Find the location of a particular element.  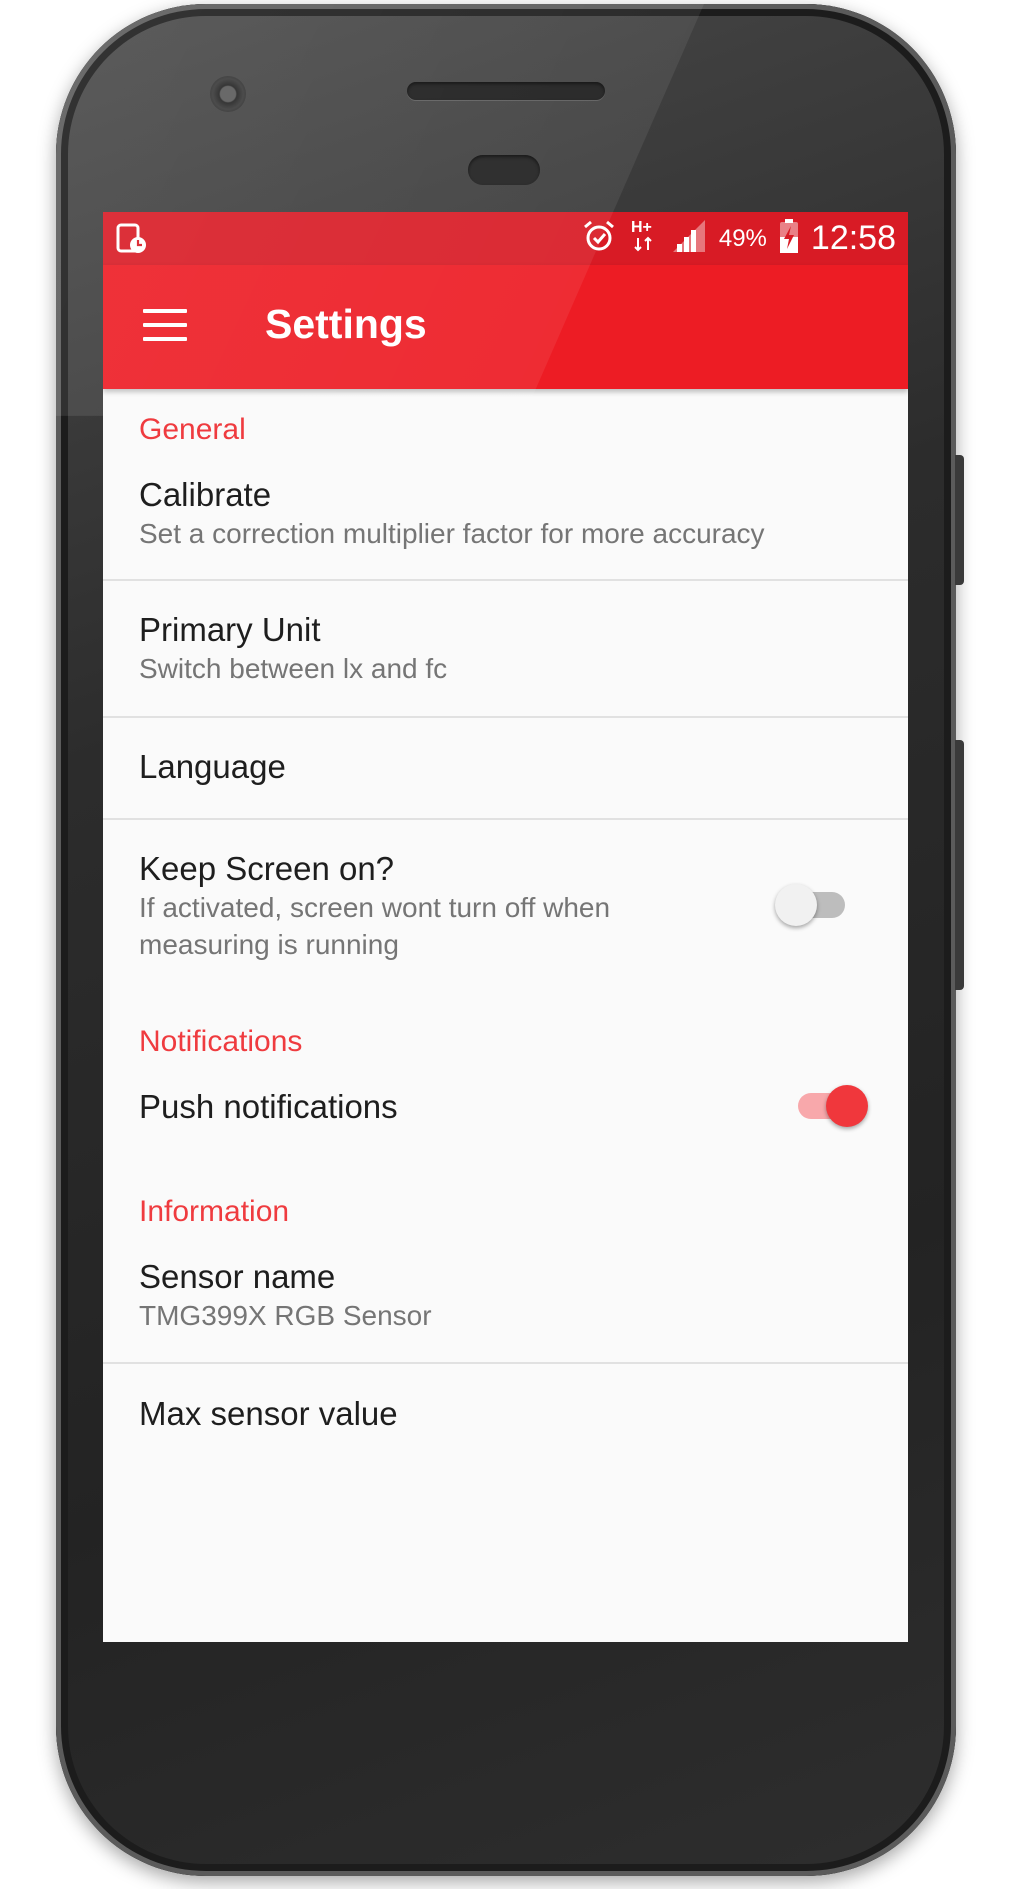

pref-title: Language is located at coordinates (212, 766).